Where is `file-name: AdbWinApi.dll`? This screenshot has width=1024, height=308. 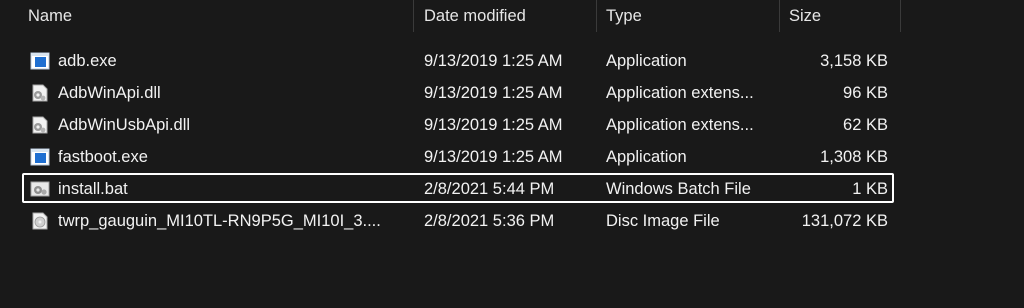
file-name: AdbWinApi.dll is located at coordinates (109, 92).